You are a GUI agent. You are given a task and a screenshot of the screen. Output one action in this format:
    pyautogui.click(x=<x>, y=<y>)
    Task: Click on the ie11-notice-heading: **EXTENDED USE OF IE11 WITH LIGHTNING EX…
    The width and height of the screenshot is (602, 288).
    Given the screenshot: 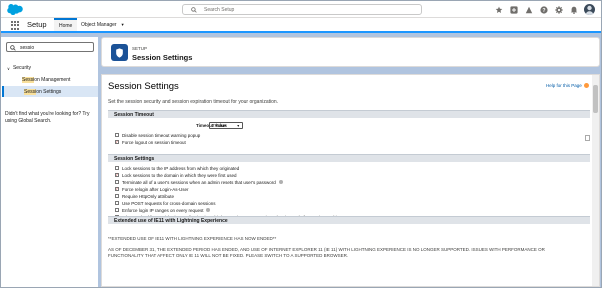 What is the action you would take?
    pyautogui.click(x=192, y=238)
    